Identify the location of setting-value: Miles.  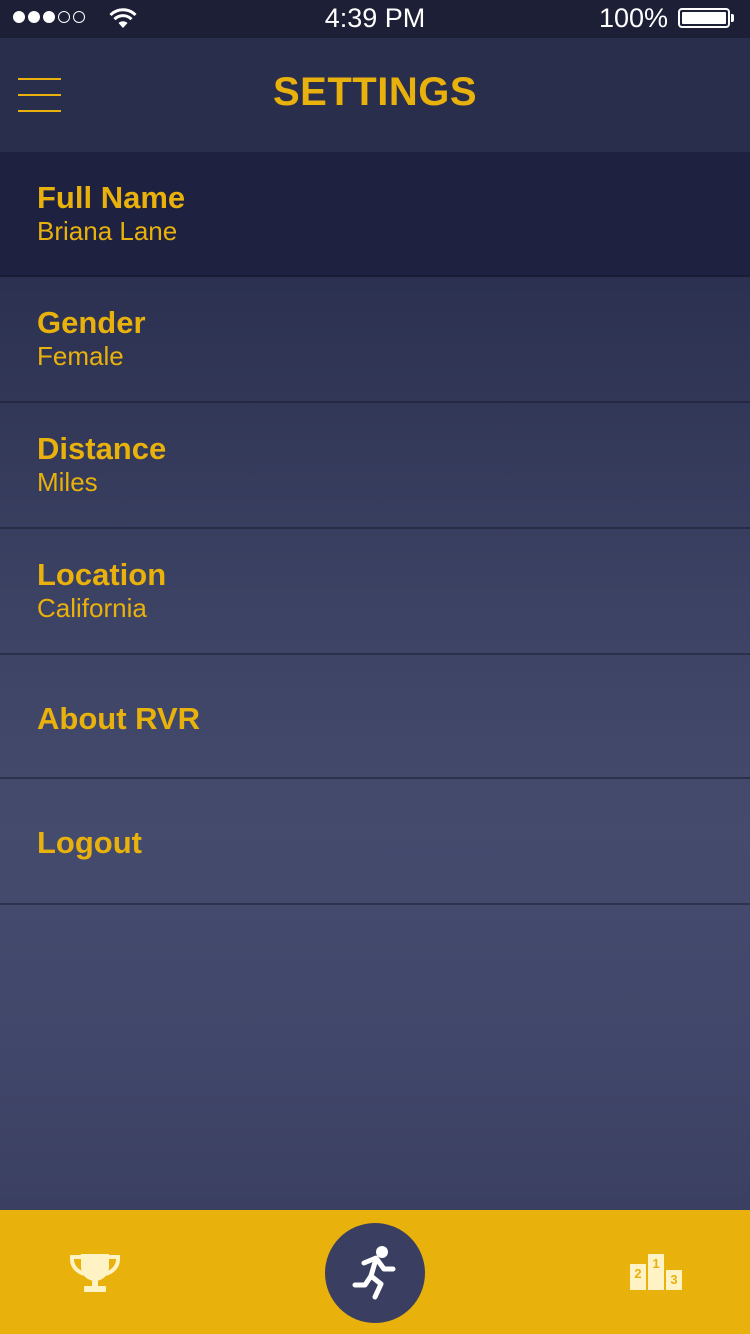
(67, 482).